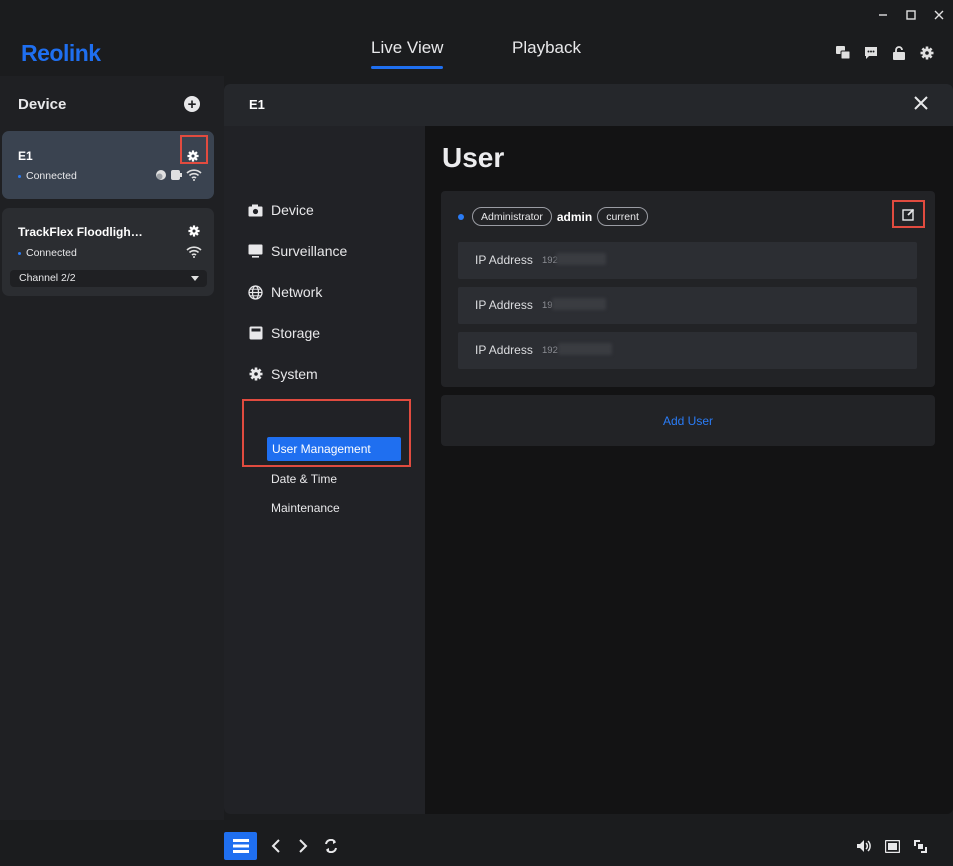 This screenshot has width=953, height=866. I want to click on menu-item-network: Network, so click(285, 292).